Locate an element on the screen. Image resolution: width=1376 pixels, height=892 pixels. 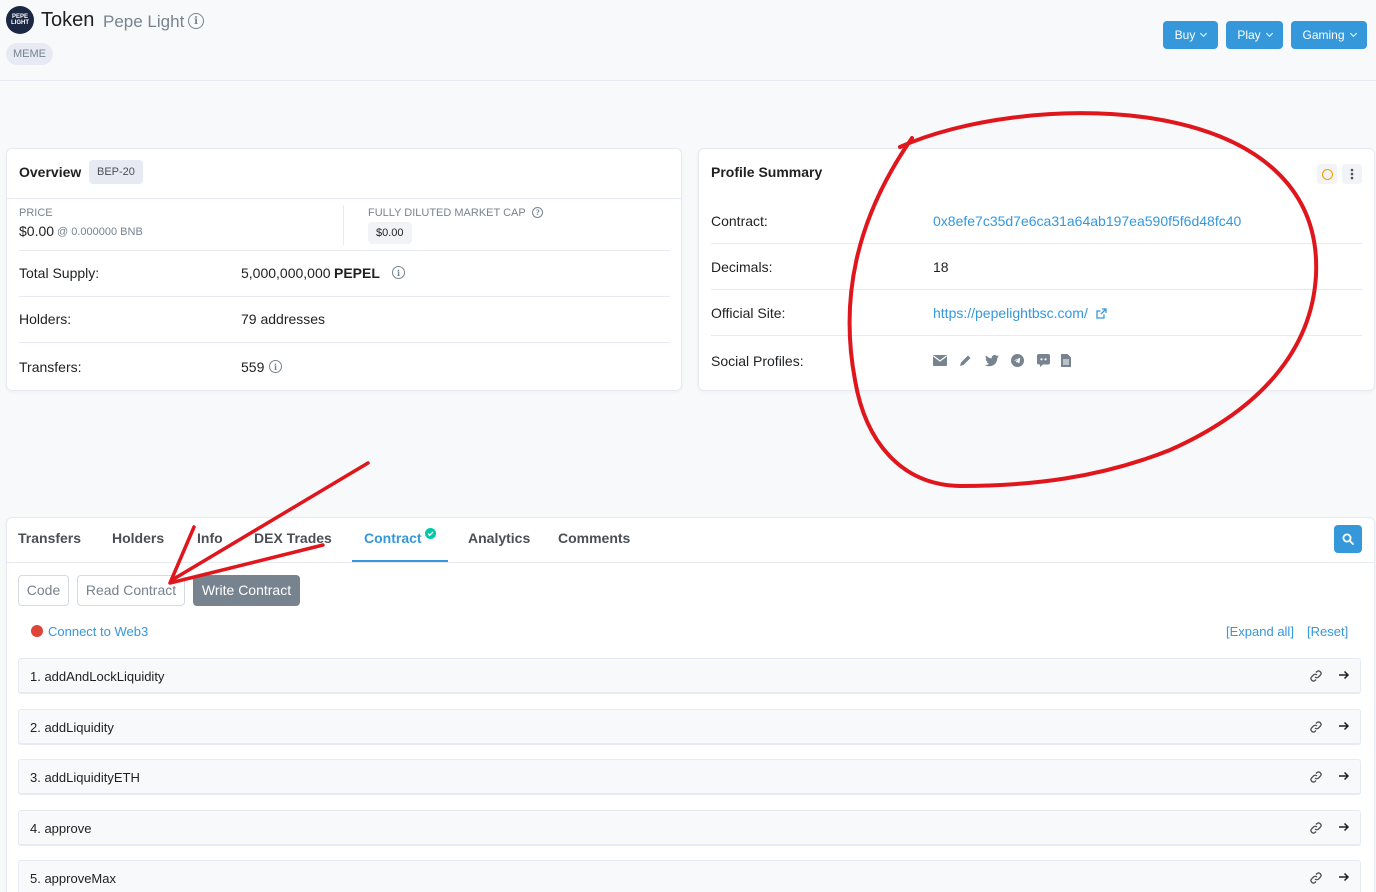
search-icon is located at coordinates (1348, 539).